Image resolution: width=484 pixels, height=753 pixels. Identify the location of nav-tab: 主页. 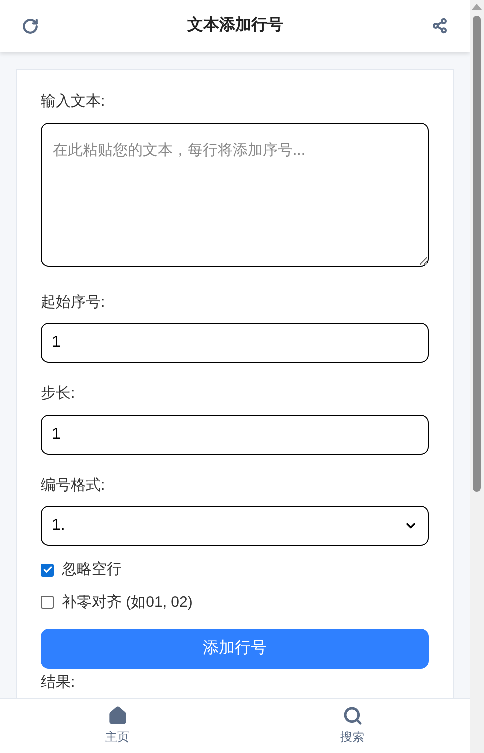
(117, 726).